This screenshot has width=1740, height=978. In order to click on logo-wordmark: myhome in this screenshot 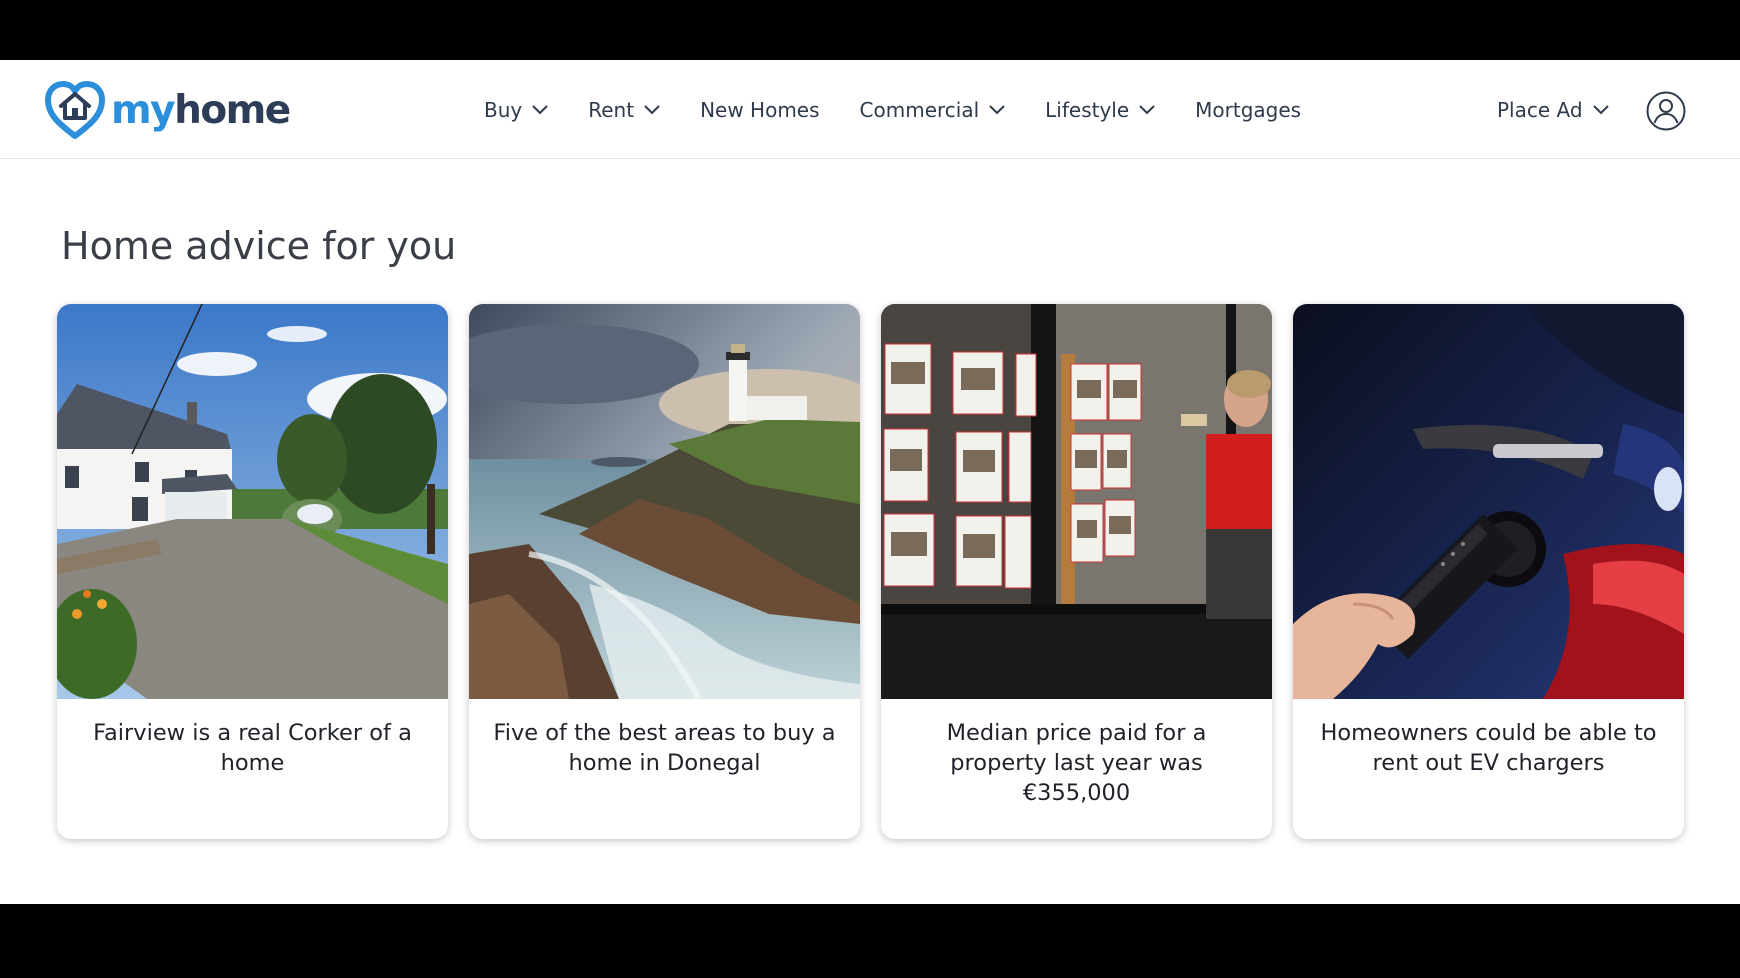, I will do `click(201, 110)`.